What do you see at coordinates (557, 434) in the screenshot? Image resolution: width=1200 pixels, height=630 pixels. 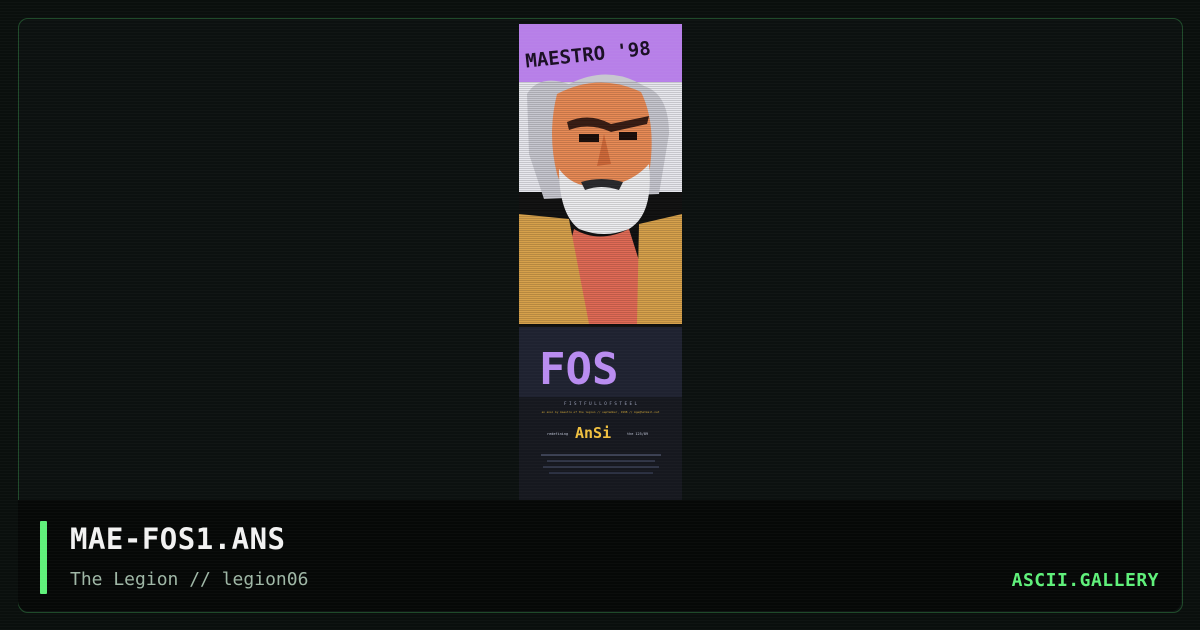 I see `artwork-celebrate-left: redefining` at bounding box center [557, 434].